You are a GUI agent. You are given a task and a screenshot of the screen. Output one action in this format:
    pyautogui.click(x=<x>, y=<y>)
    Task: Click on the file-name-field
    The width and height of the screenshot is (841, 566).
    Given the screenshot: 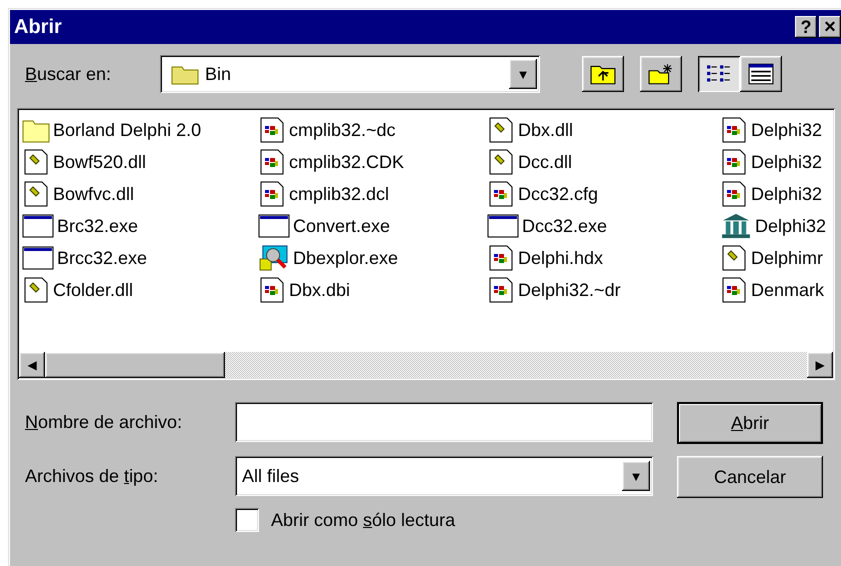 What is the action you would take?
    pyautogui.click(x=444, y=422)
    